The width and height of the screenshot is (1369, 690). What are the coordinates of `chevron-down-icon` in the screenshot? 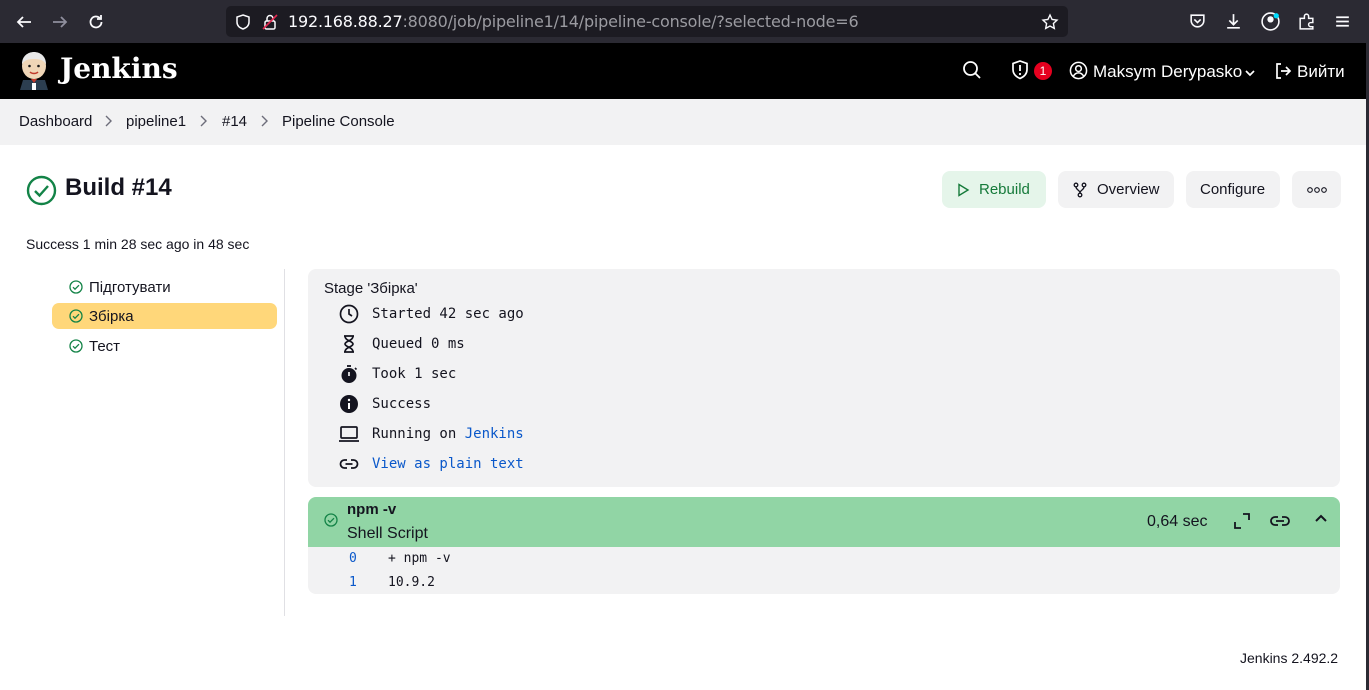 It's located at (1250, 73).